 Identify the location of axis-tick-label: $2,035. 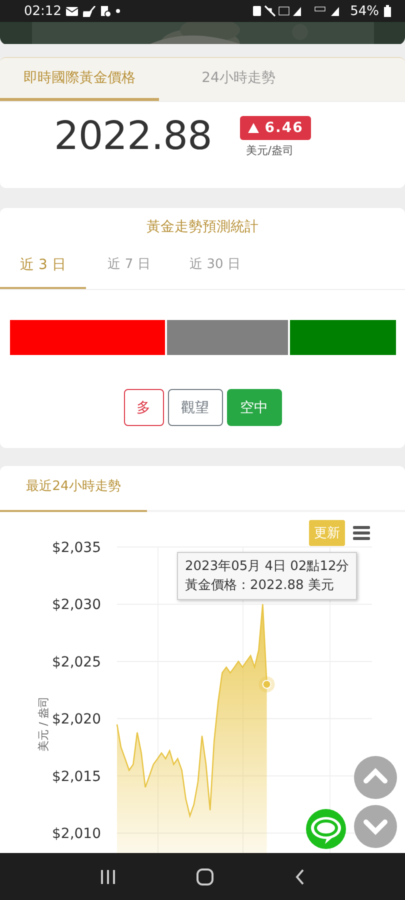
(76, 548).